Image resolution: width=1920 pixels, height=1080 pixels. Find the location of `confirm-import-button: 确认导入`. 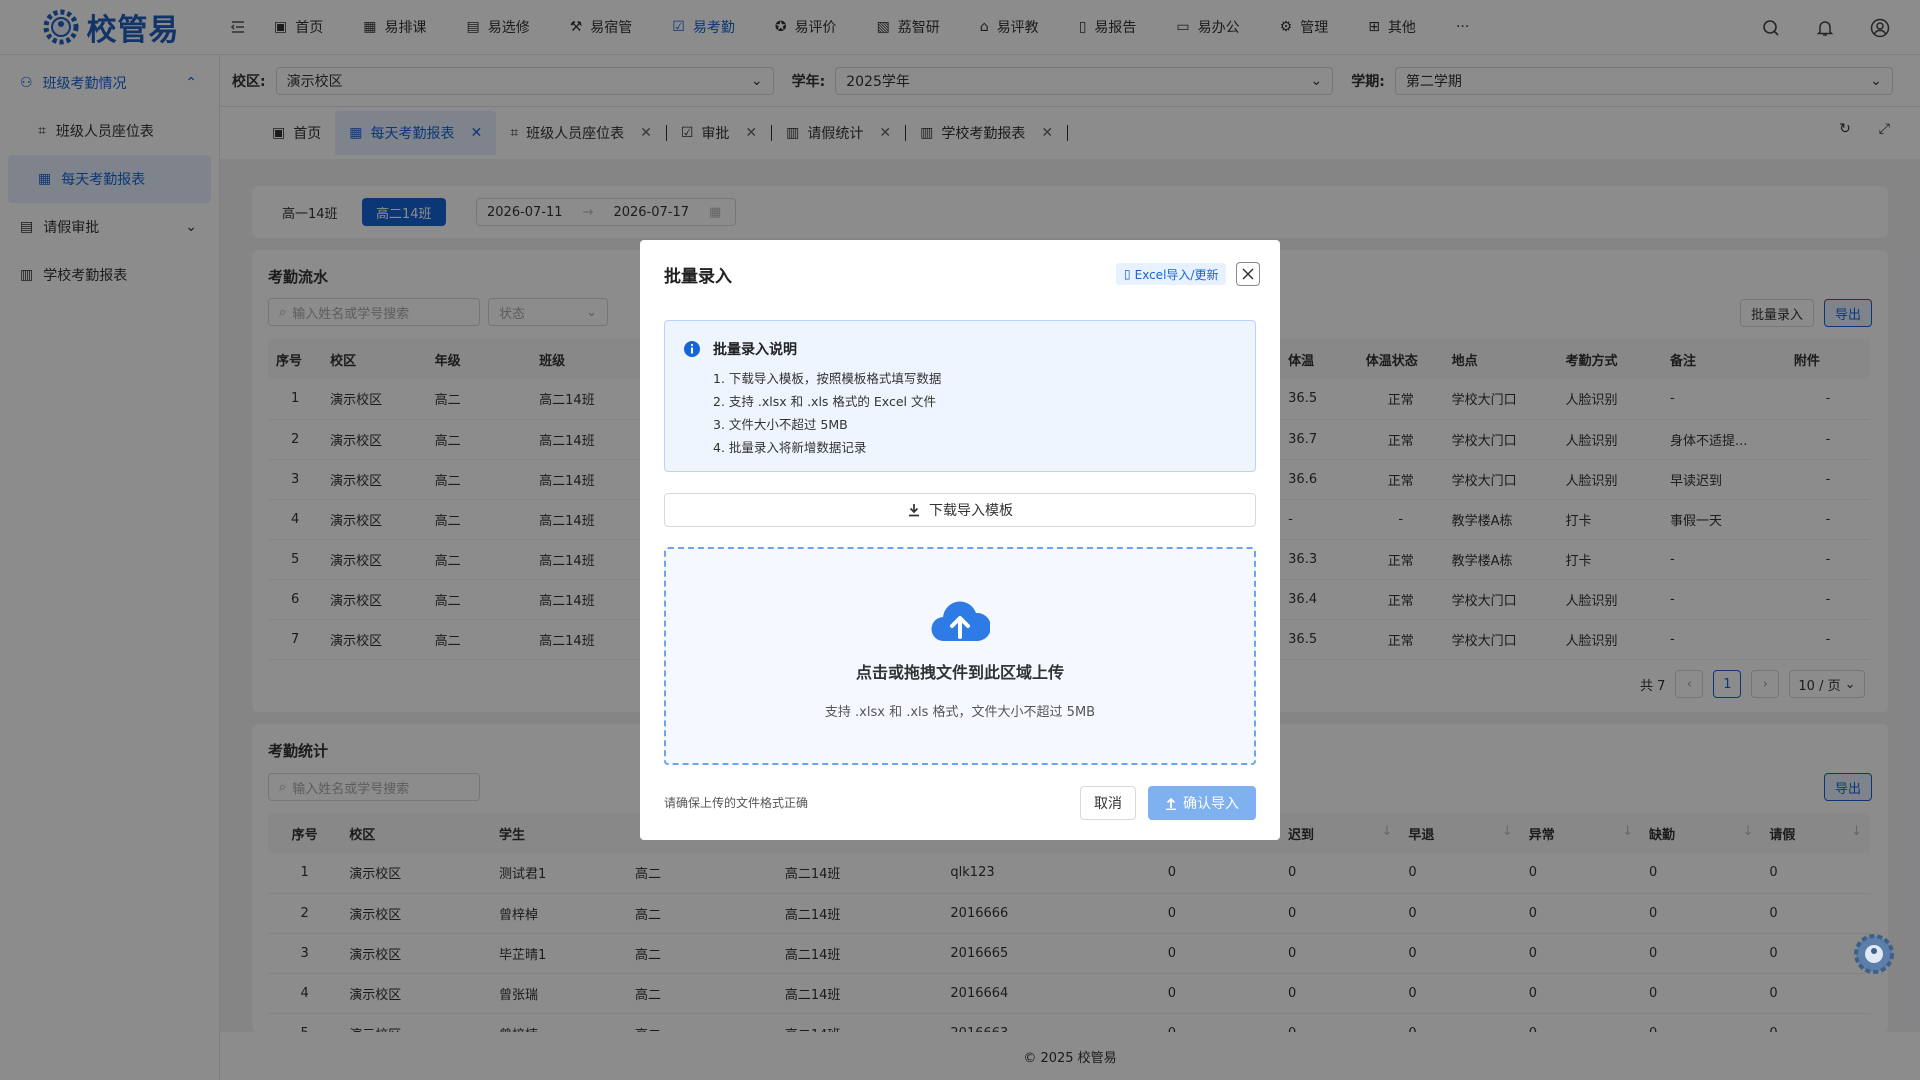

confirm-import-button: 确认导入 is located at coordinates (1202, 803).